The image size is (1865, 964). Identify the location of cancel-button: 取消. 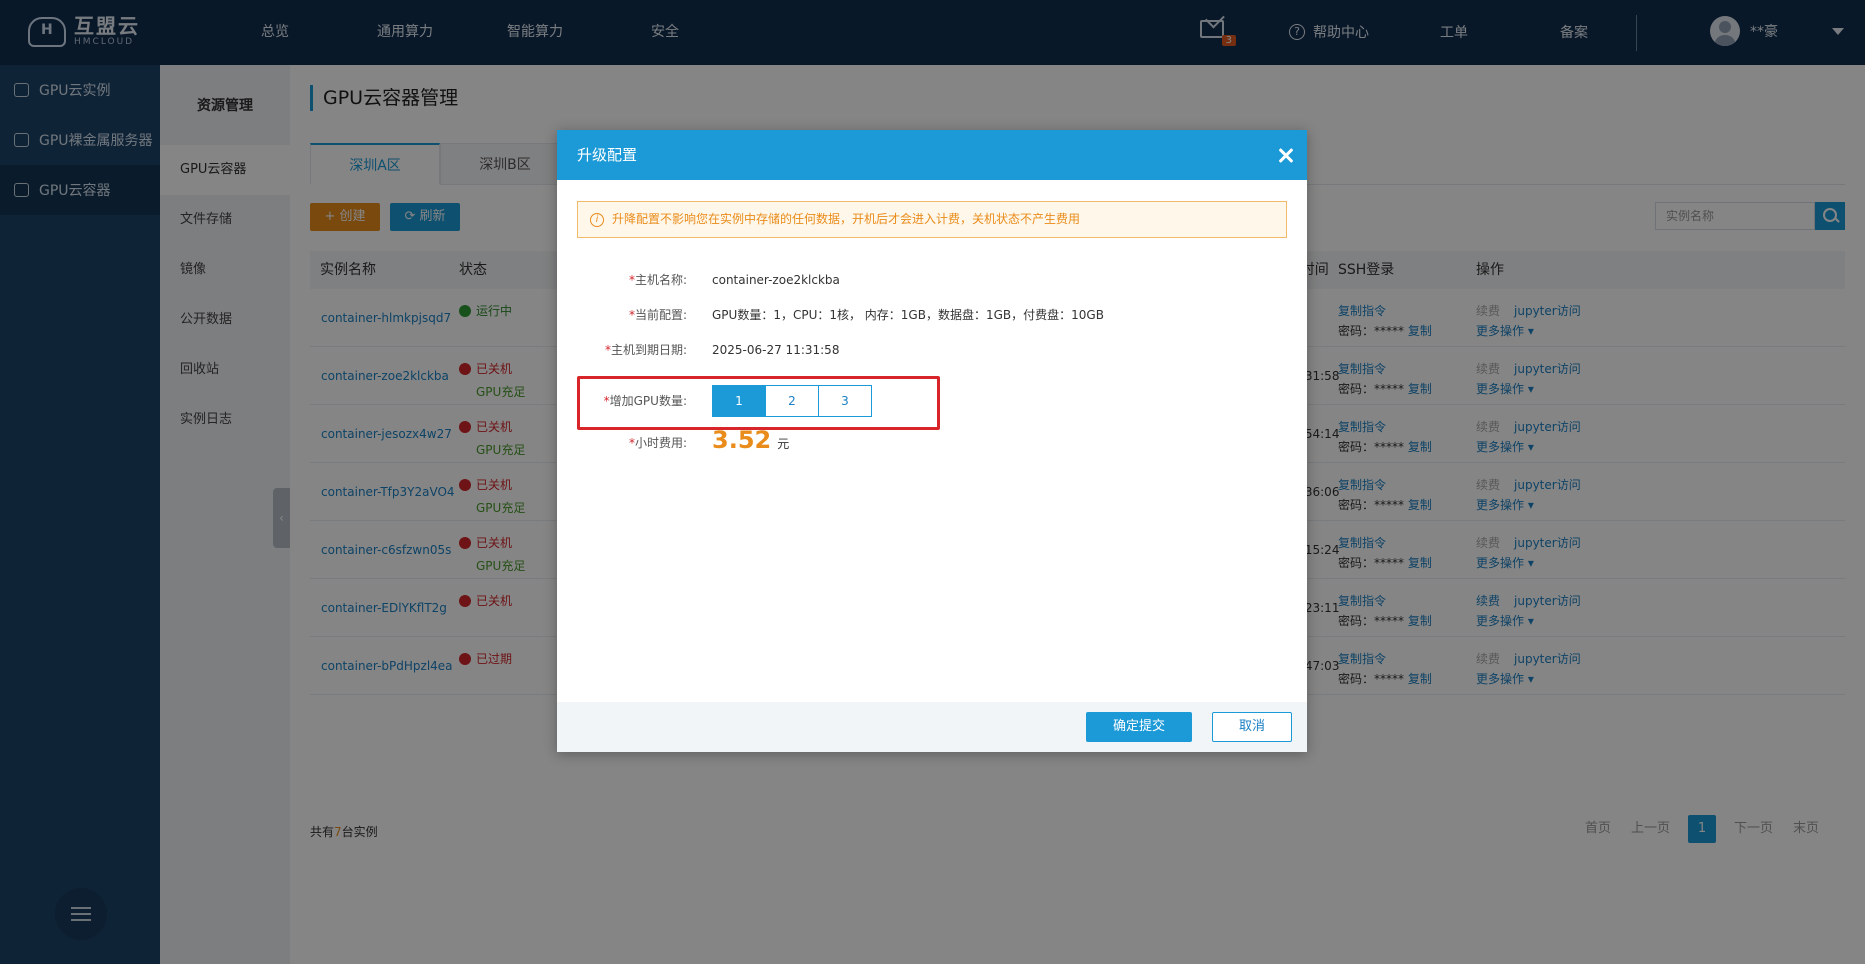
(1252, 727).